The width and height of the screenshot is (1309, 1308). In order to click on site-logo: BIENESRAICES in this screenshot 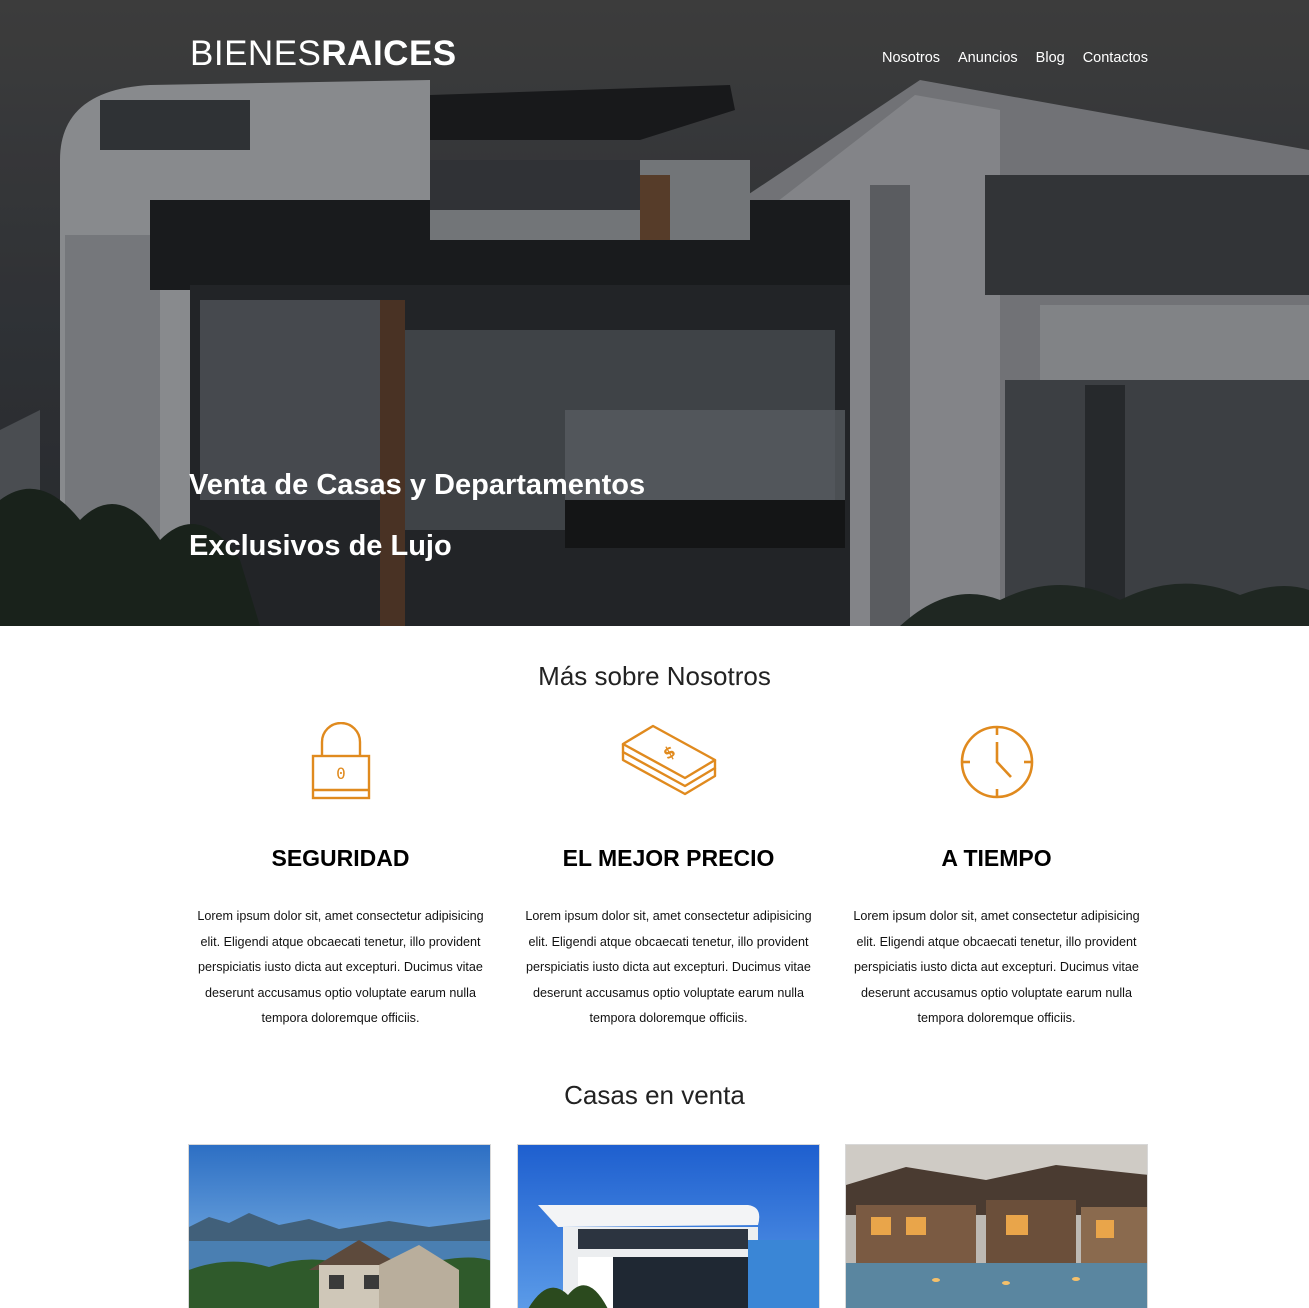, I will do `click(323, 54)`.